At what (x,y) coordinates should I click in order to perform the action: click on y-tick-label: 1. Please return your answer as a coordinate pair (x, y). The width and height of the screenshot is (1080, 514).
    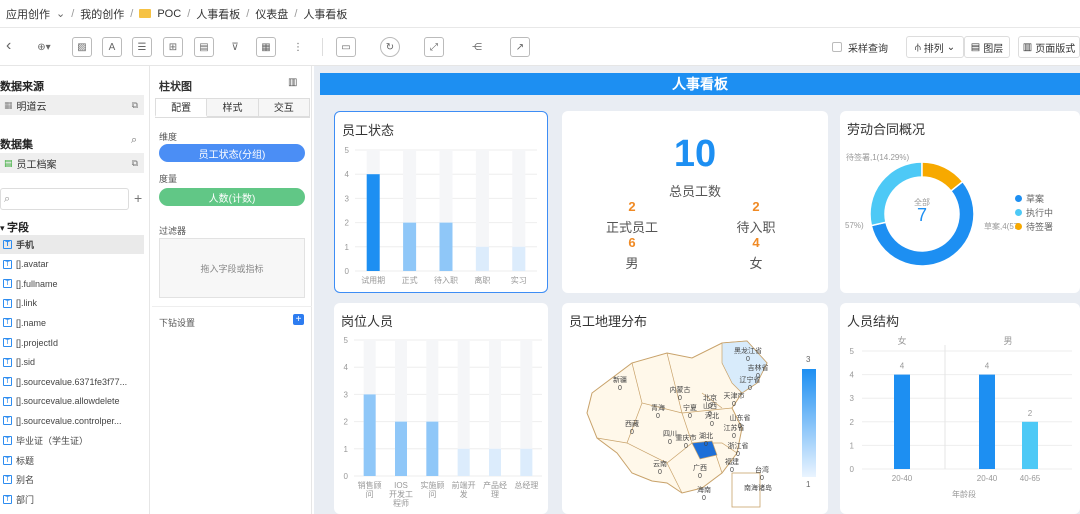
    Looking at the image, I should click on (346, 449).